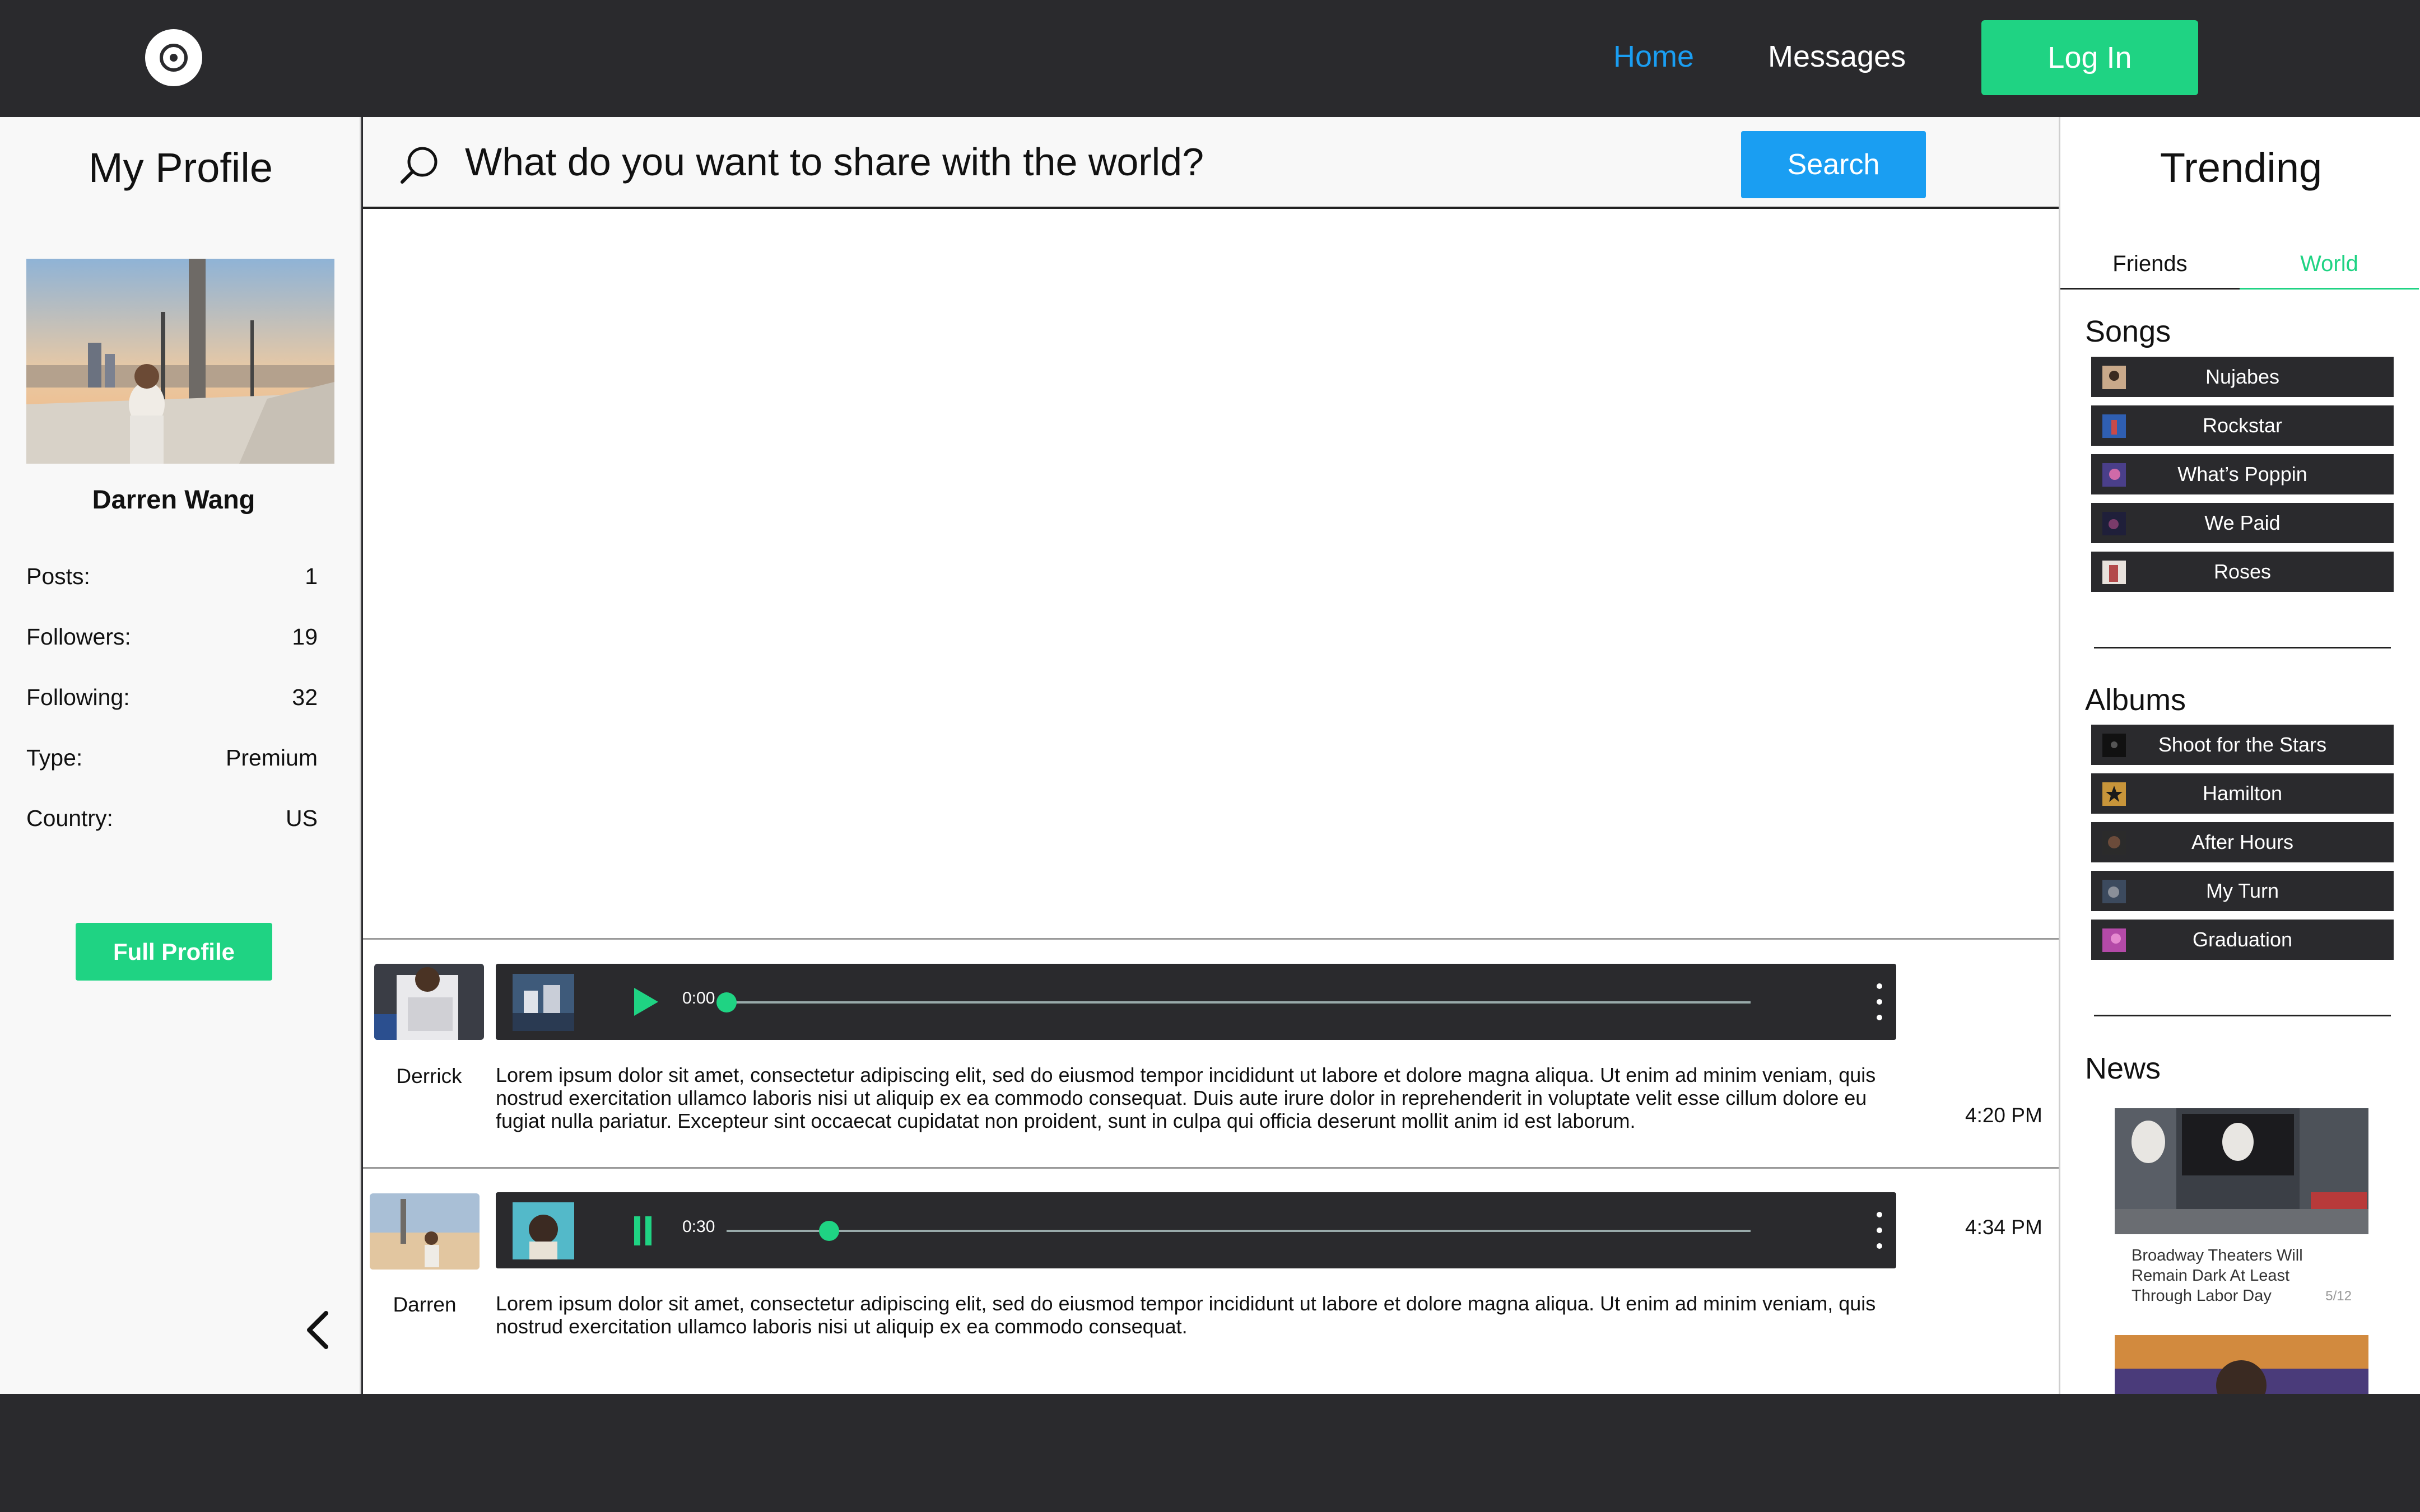 This screenshot has width=2420, height=1512. I want to click on album-title: Shoot for the Stars, so click(2242, 745).